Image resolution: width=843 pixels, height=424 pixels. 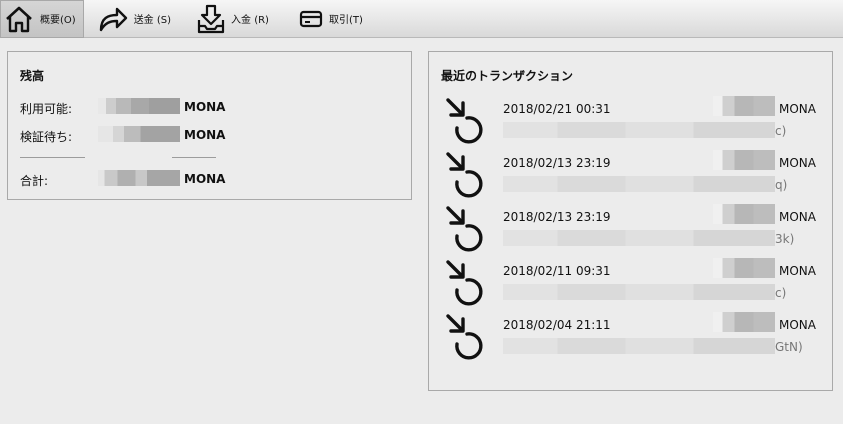 I want to click on transaction-item: 2018/02/11 09:31 MONA c), so click(x=631, y=284).